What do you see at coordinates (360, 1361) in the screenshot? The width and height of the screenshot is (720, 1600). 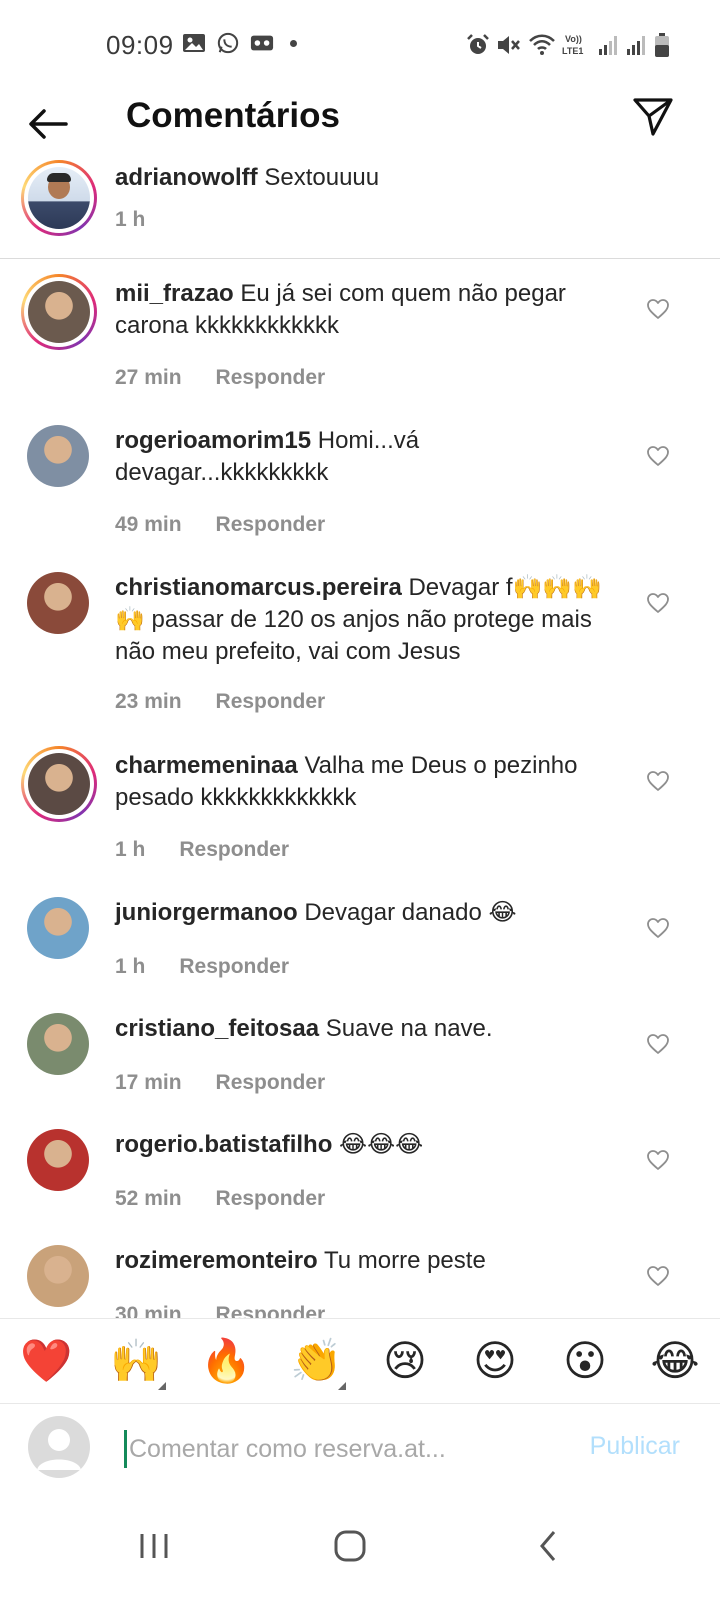 I see `emoji-quick-bar: ❤️ 🙌 🔥 👏 😢 😍 😮 😂` at bounding box center [360, 1361].